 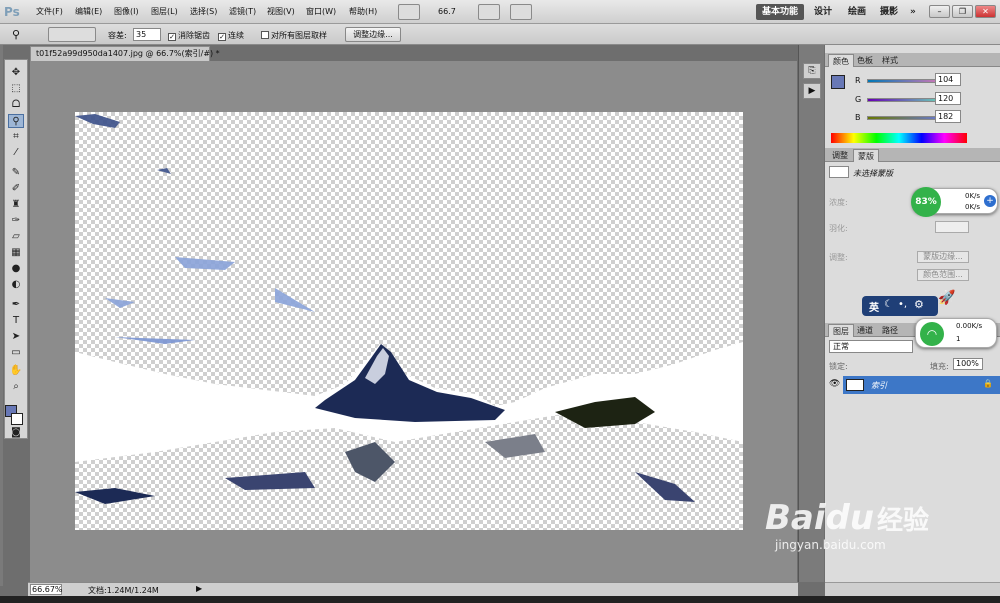 What do you see at coordinates (16, 337) in the screenshot?
I see `path-selection-tool-icon: ➤` at bounding box center [16, 337].